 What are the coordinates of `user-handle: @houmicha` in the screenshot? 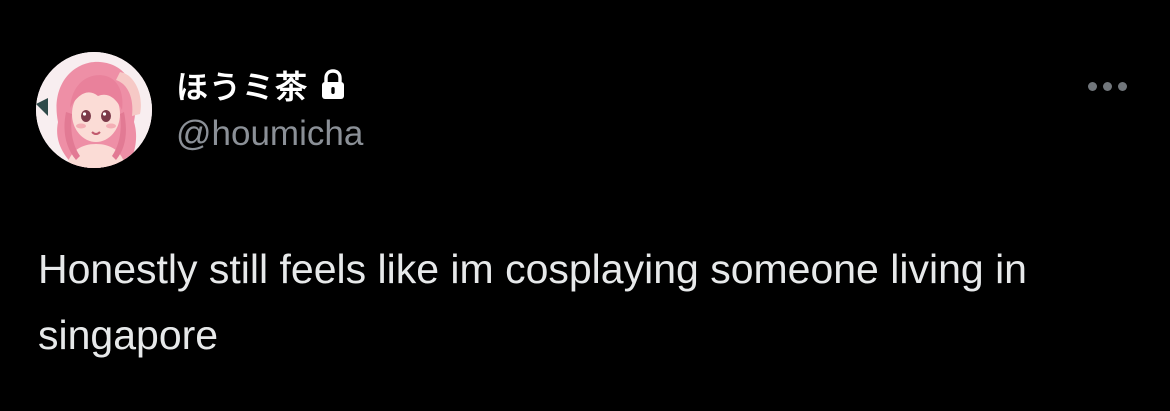 It's located at (269, 134).